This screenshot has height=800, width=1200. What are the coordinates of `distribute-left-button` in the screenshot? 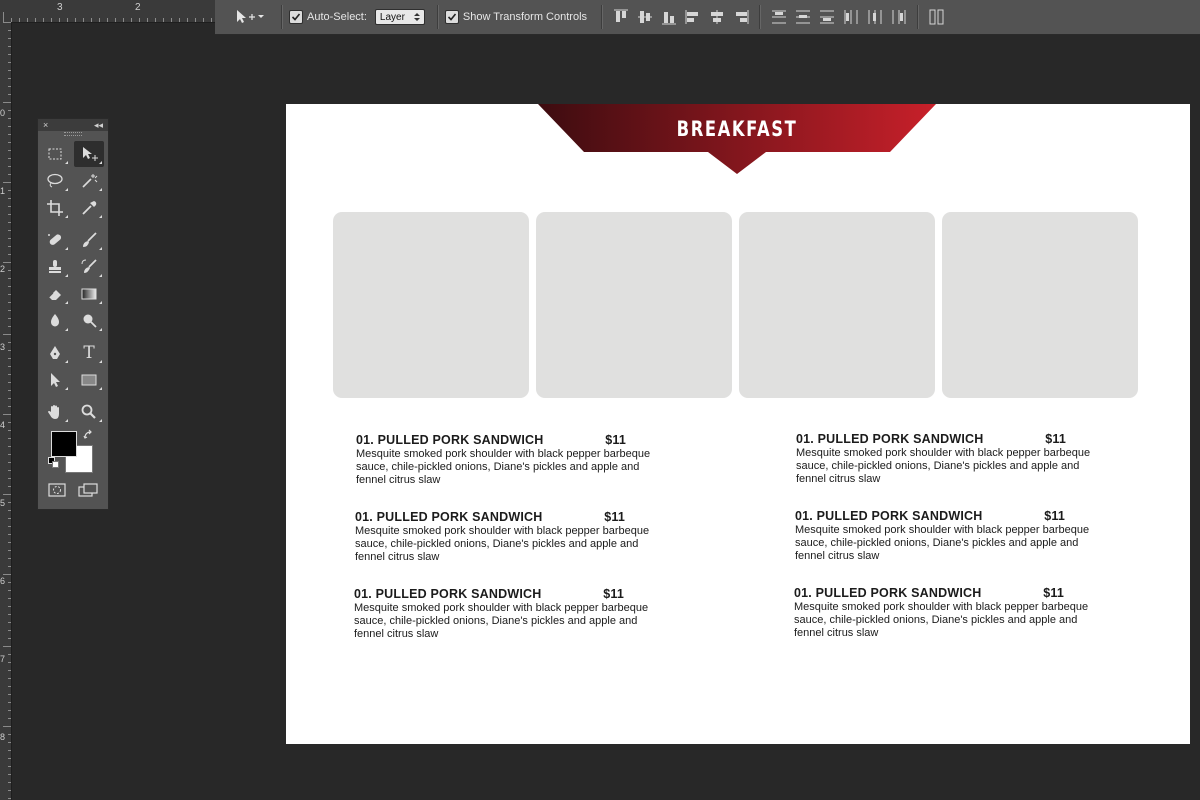 It's located at (851, 17).